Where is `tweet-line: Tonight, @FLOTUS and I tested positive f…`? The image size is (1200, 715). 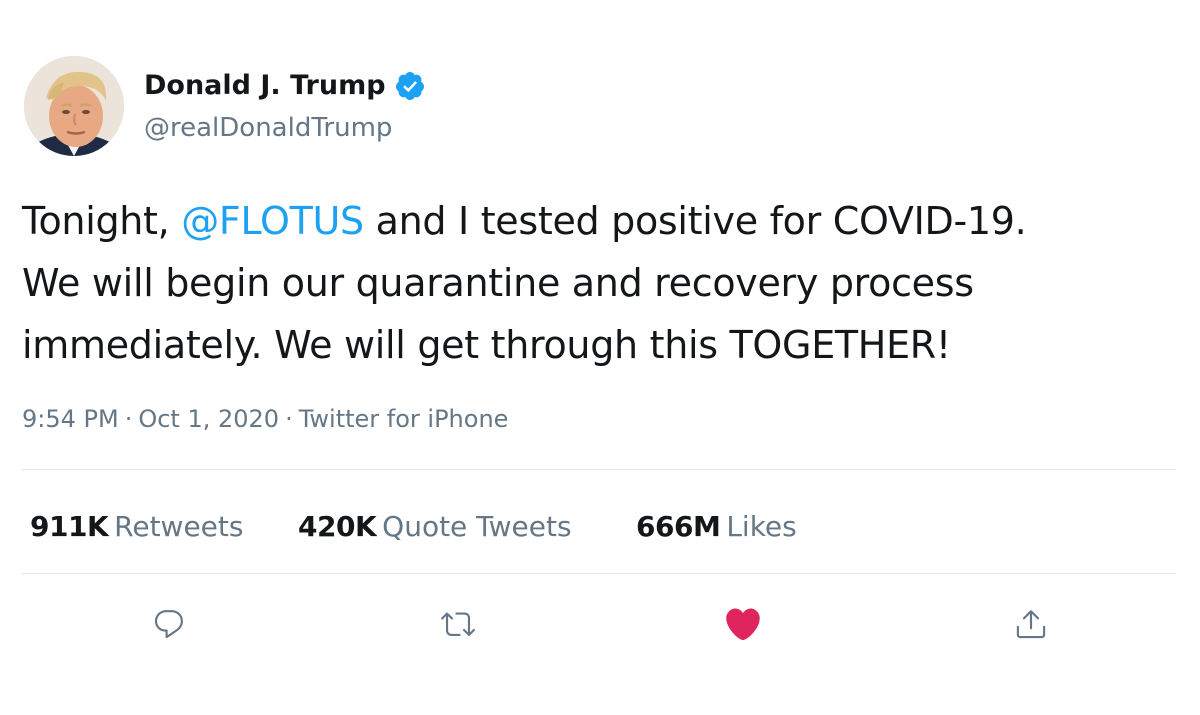
tweet-line: Tonight, @FLOTUS and I tested positive f… is located at coordinates (602, 221).